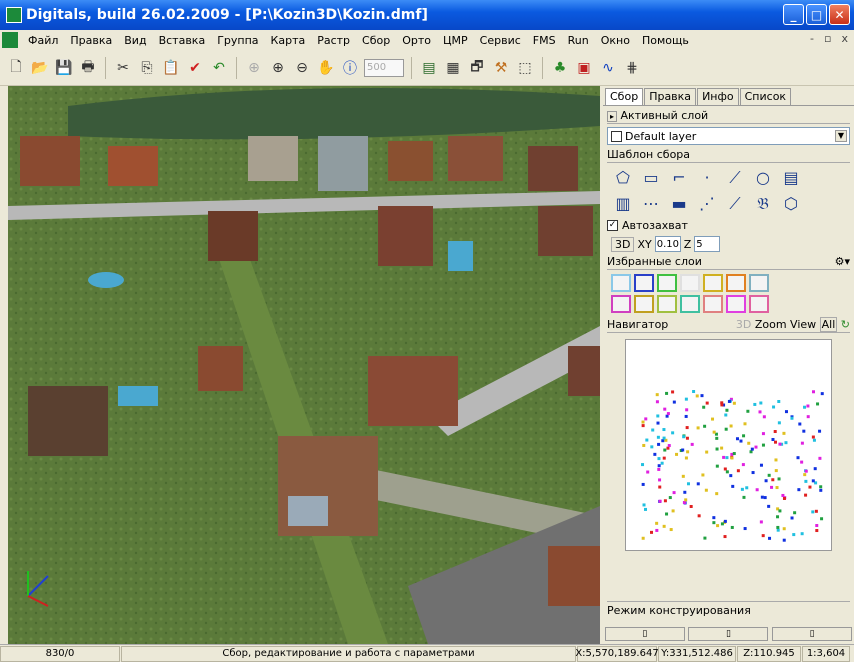 This screenshot has height=662, width=854. I want to click on undo-icon: ↶, so click(219, 68).